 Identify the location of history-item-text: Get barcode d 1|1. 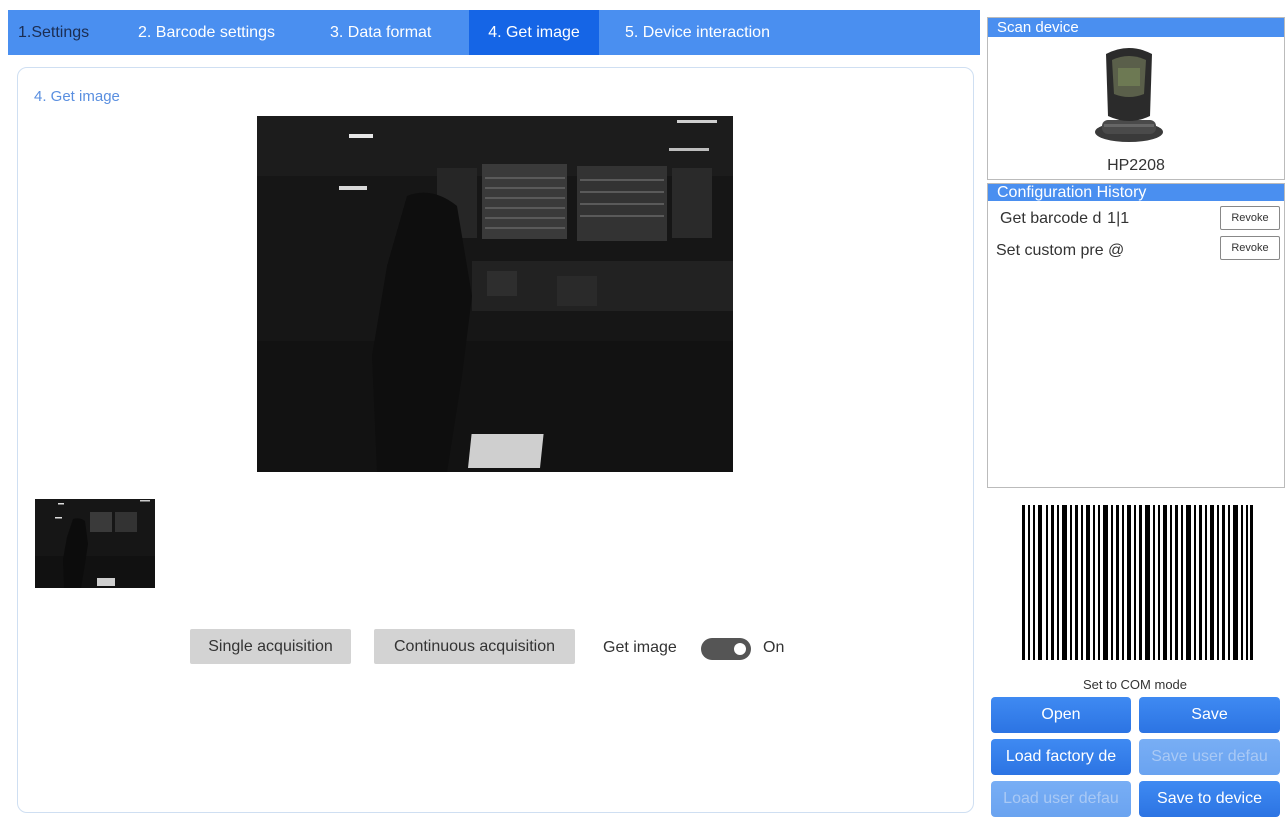
(1065, 218).